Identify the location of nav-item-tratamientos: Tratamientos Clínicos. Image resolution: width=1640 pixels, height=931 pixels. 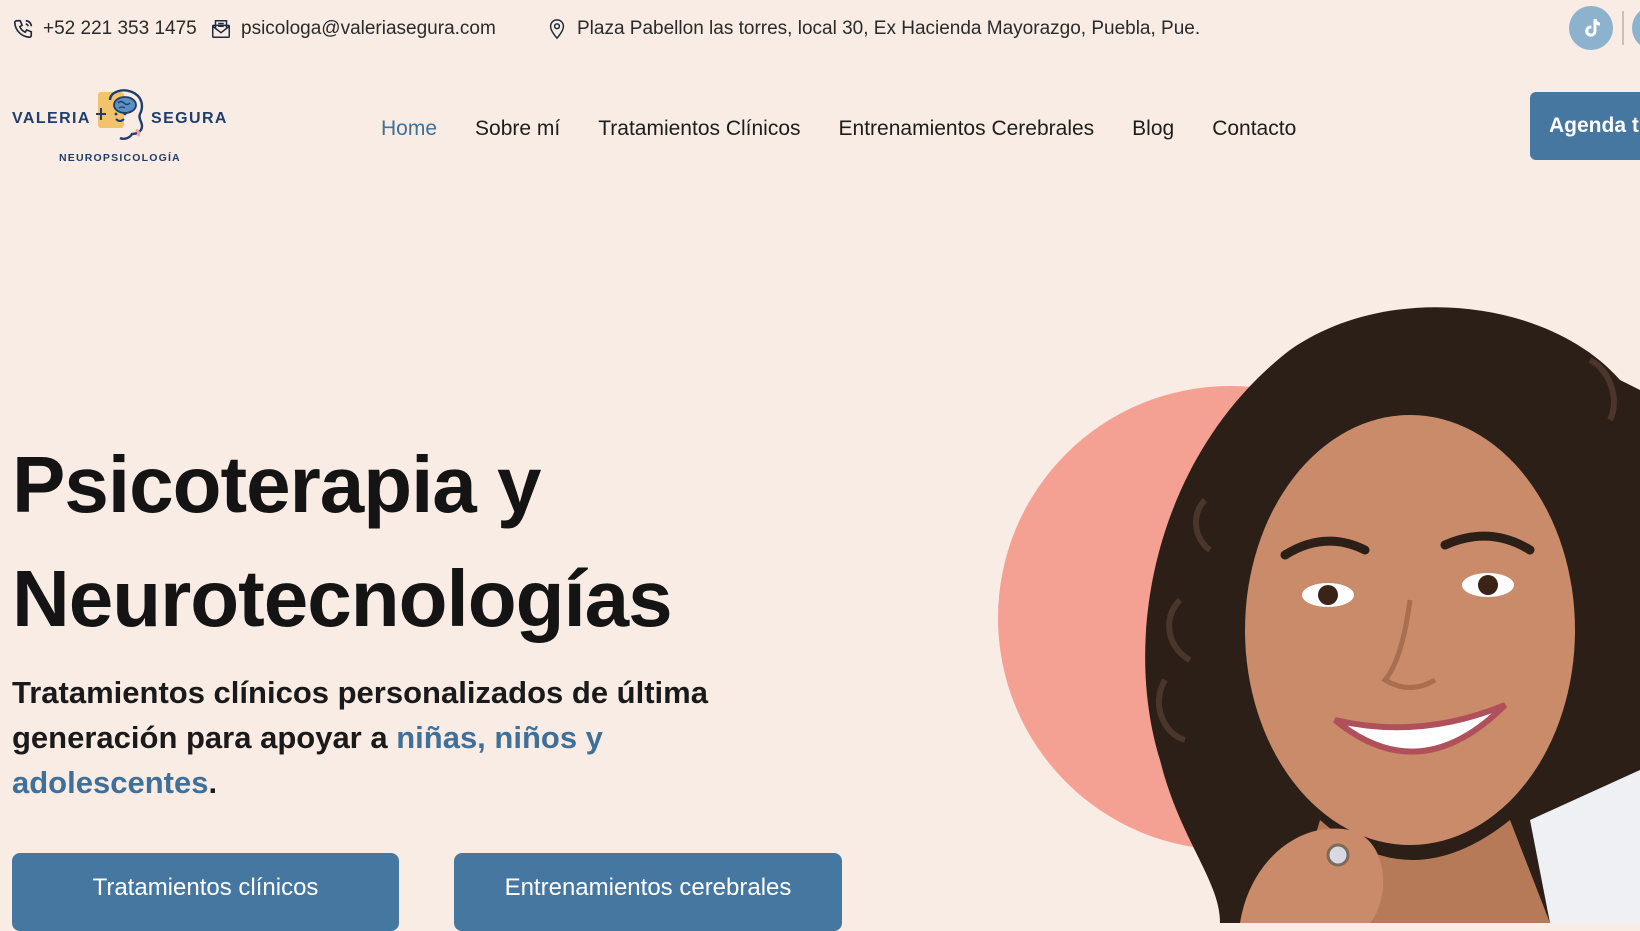
(699, 129).